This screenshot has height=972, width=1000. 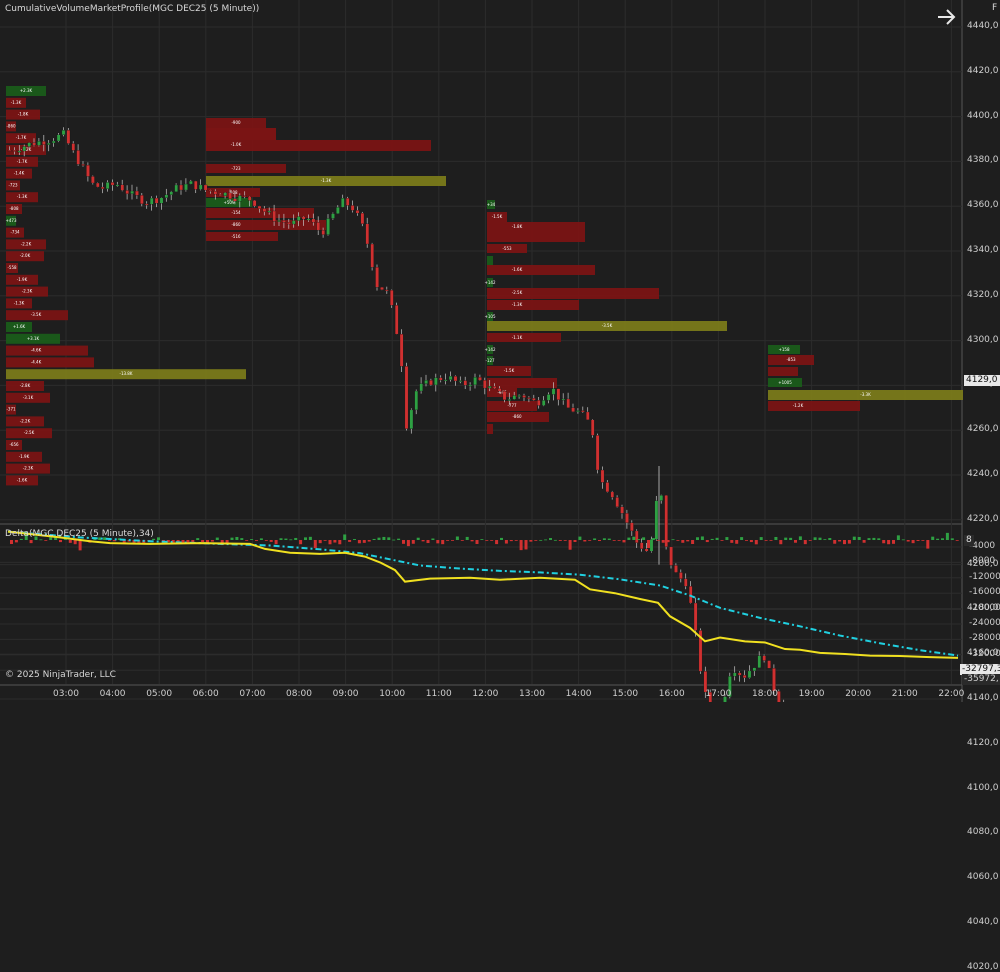 What do you see at coordinates (21, 137) in the screenshot?
I see `overnight-profile-label: -1.7K` at bounding box center [21, 137].